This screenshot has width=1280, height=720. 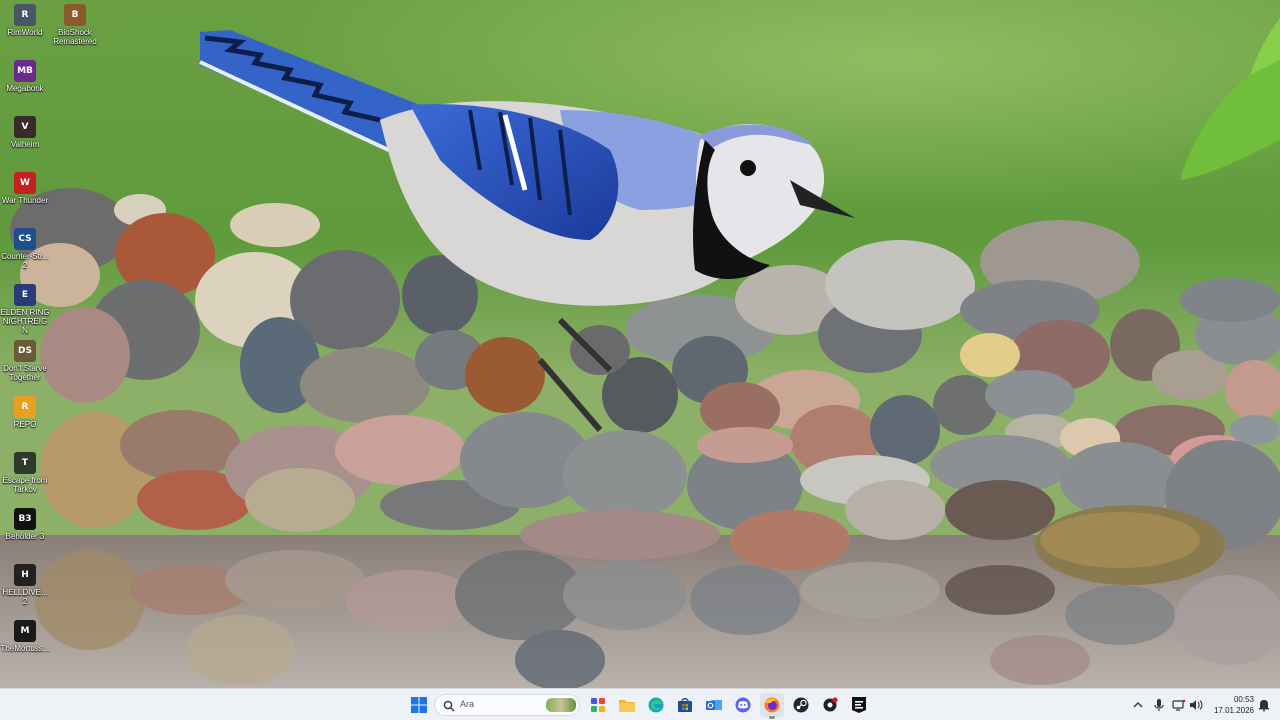 What do you see at coordinates (25, 351) in the screenshot?
I see `dont-starve-icon: DS` at bounding box center [25, 351].